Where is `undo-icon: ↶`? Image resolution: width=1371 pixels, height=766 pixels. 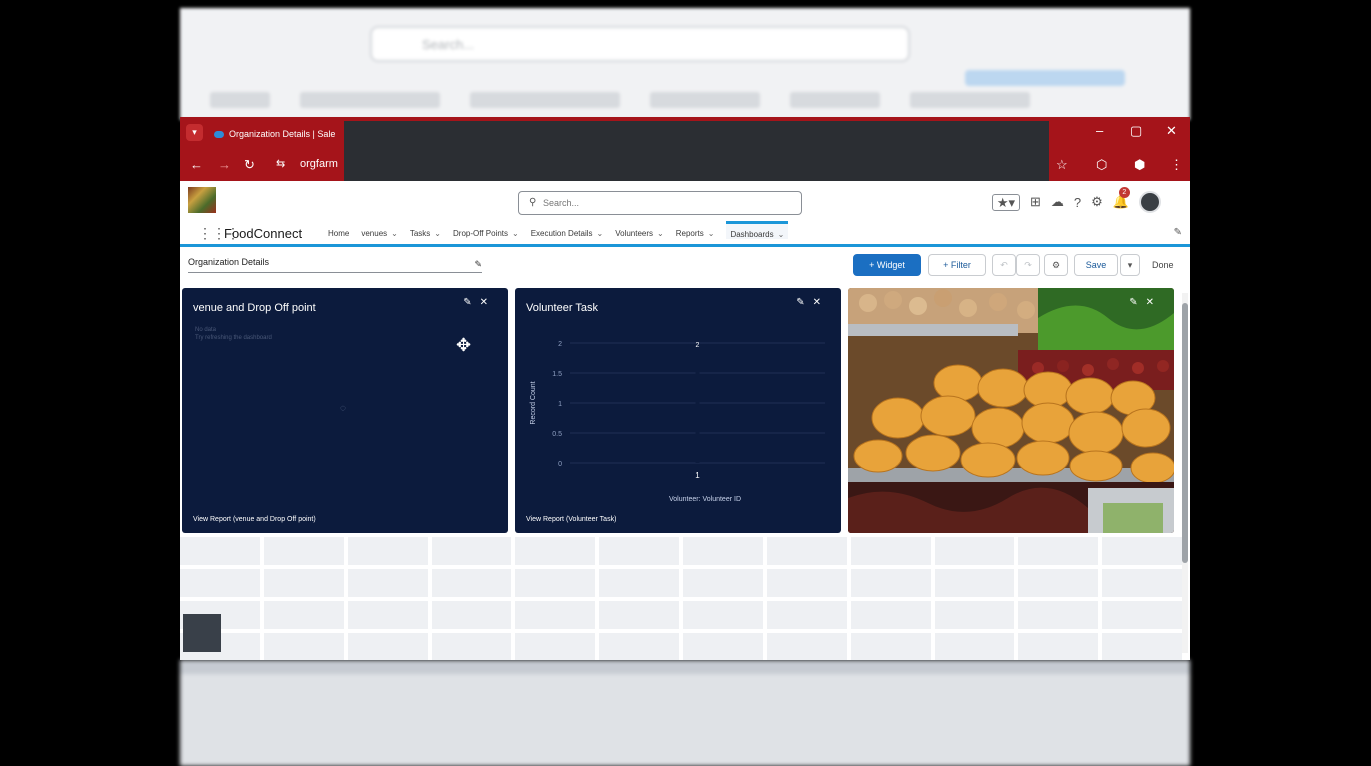 undo-icon: ↶ is located at coordinates (1004, 265).